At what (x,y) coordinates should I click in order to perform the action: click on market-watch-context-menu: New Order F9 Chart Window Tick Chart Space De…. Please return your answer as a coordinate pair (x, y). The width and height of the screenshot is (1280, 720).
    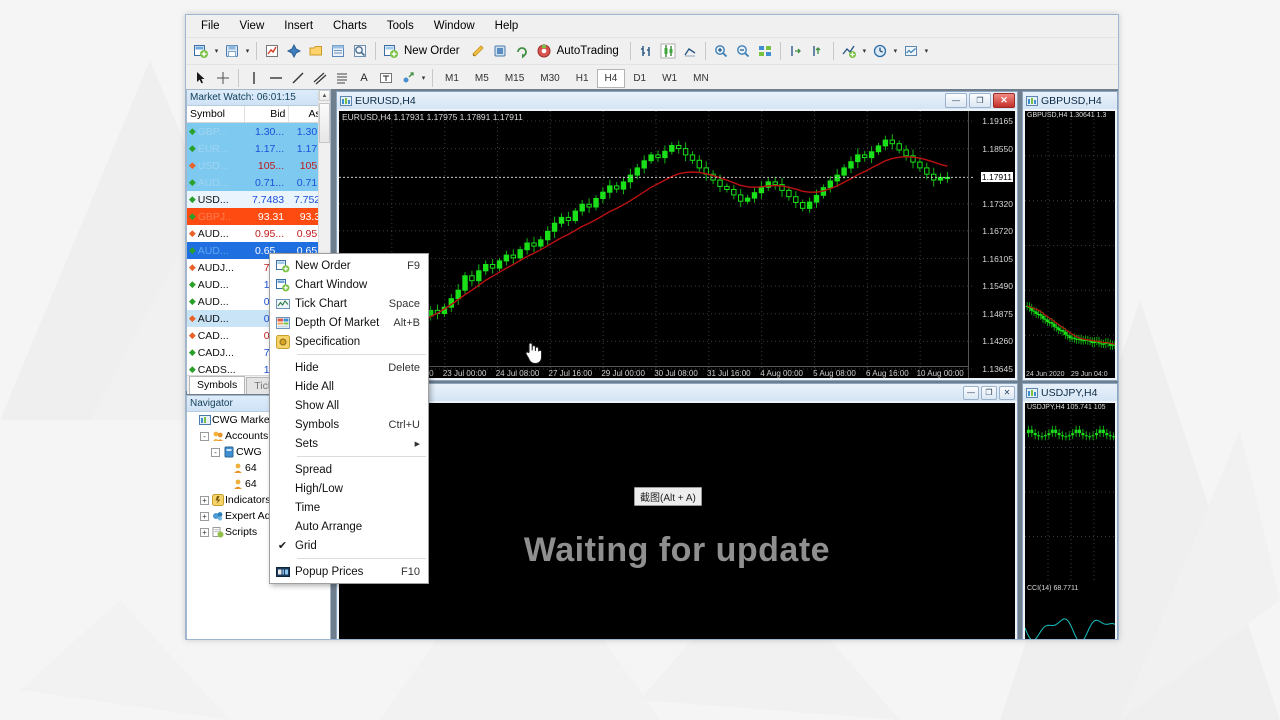
    Looking at the image, I should click on (349, 418).